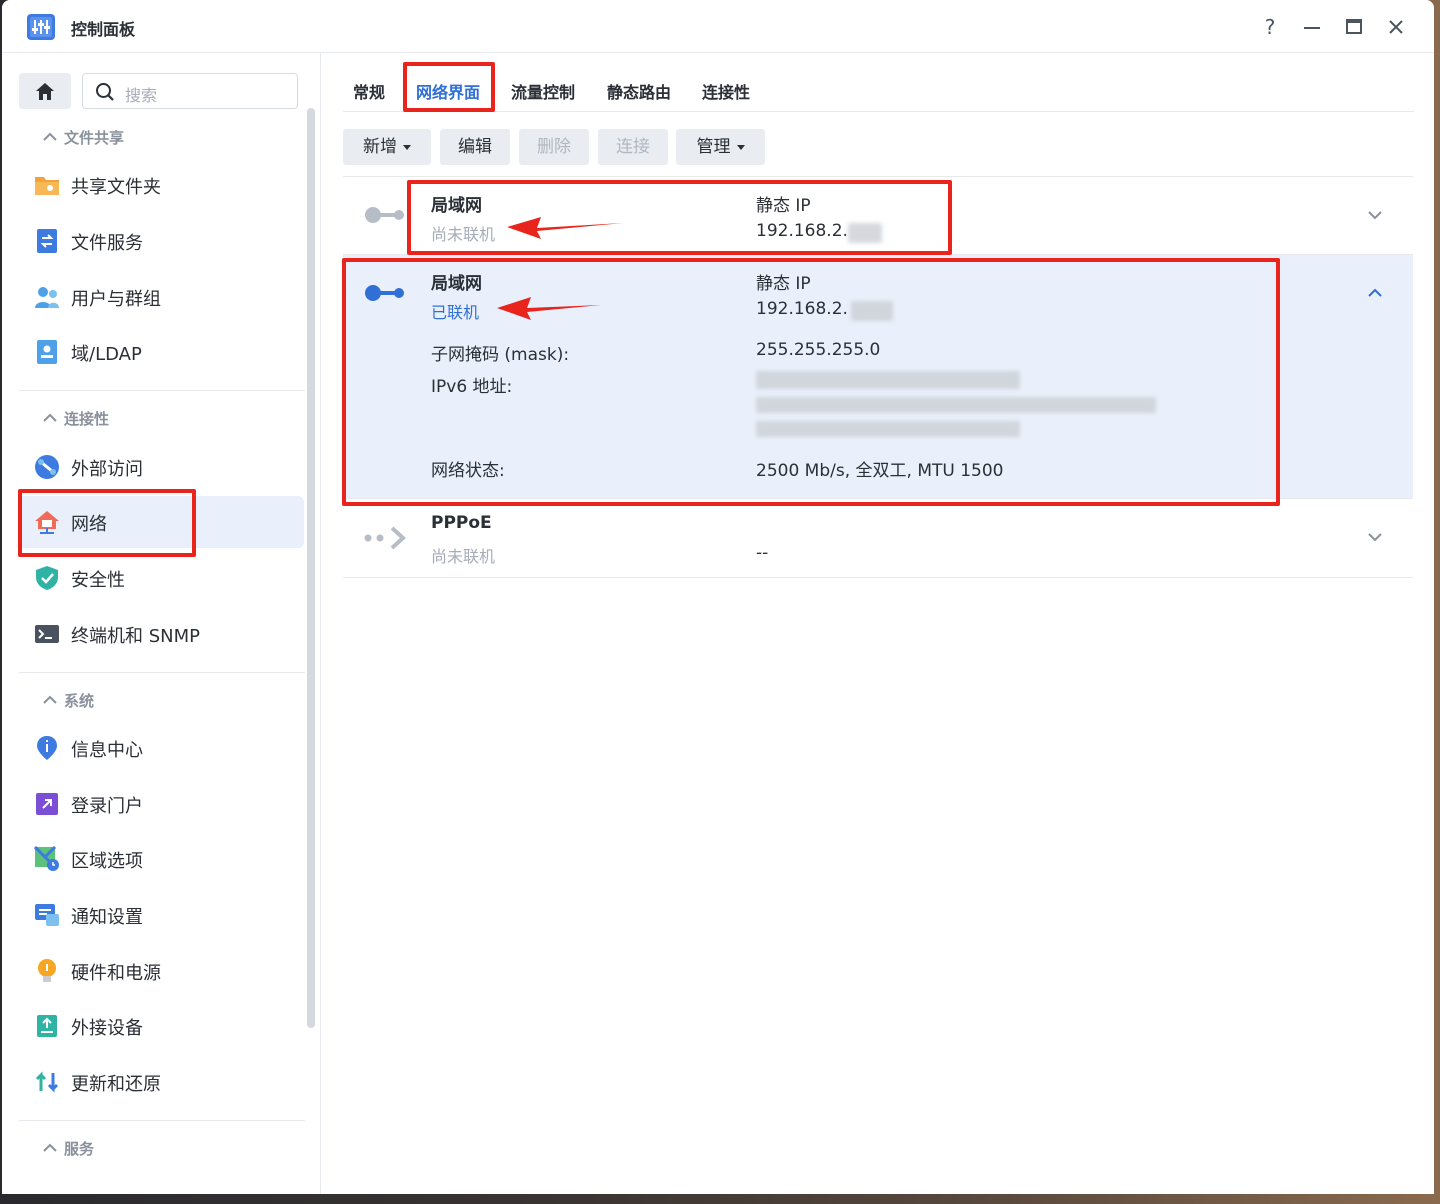 The width and height of the screenshot is (1440, 1204). What do you see at coordinates (161, 915) in the screenshot?
I see `sidebar-item-notifications: 通知设置` at bounding box center [161, 915].